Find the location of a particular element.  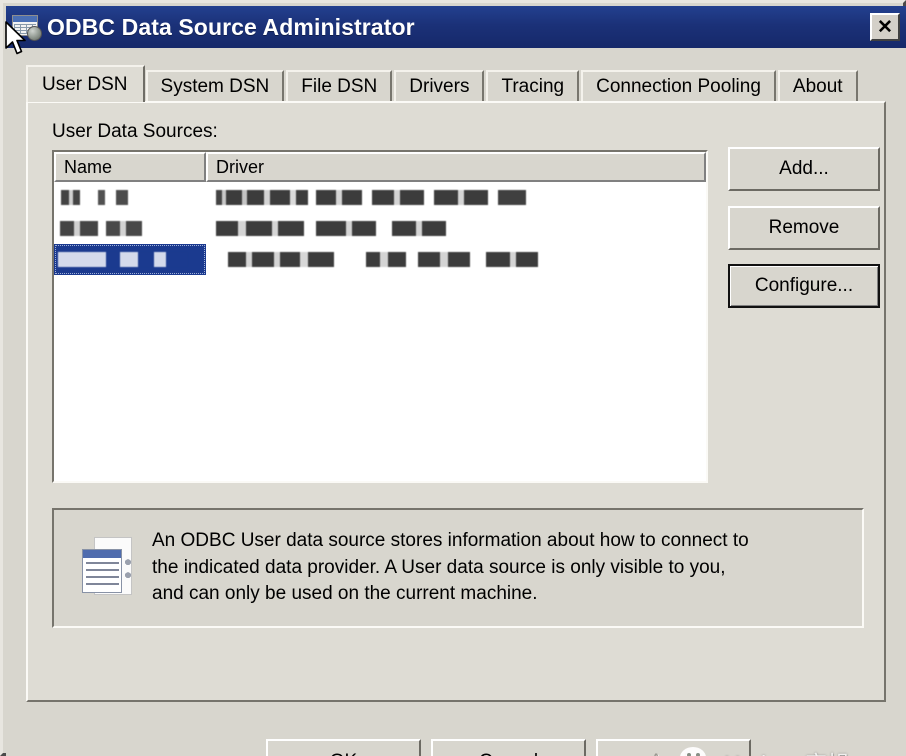

table-row-selected is located at coordinates (380, 259).